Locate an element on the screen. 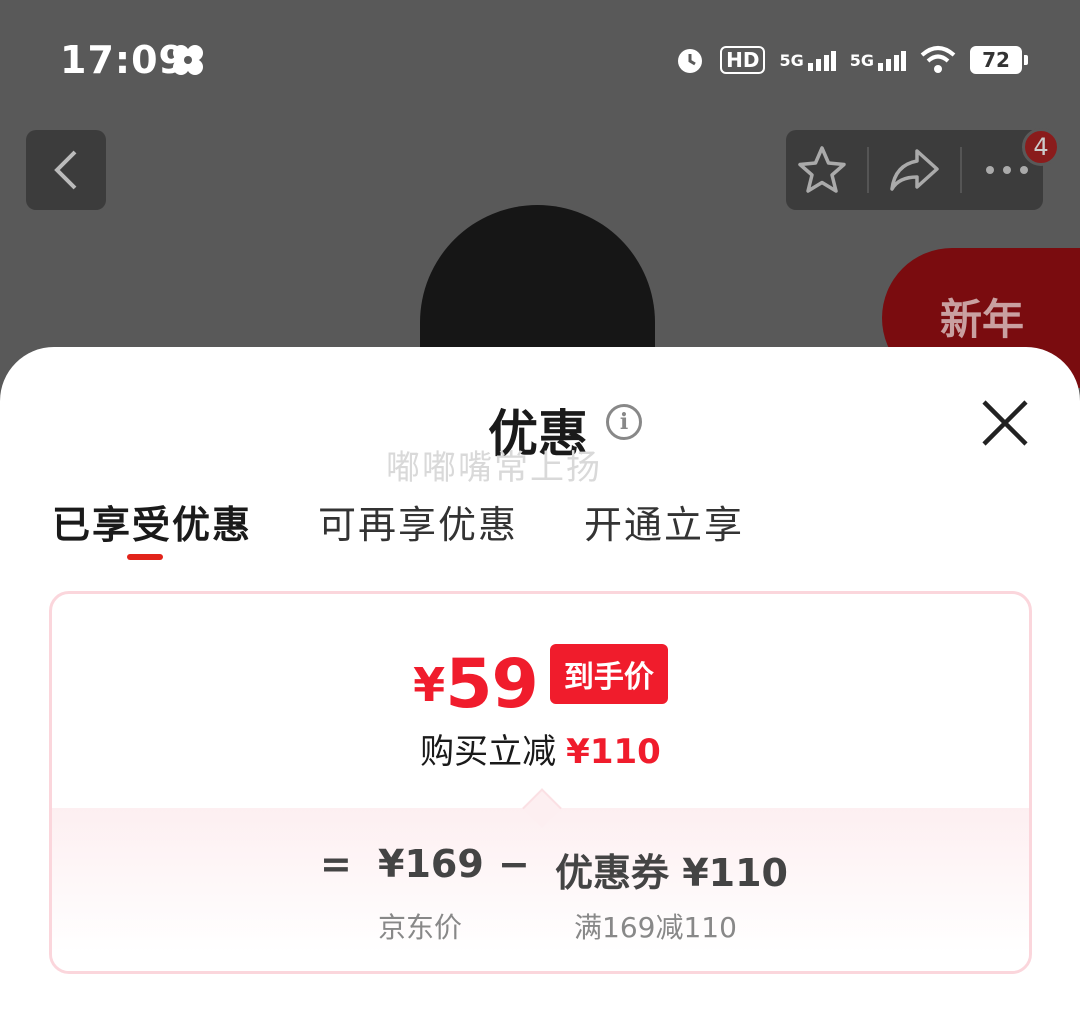 The width and height of the screenshot is (1080, 1018). share-icon is located at coordinates (914, 170).